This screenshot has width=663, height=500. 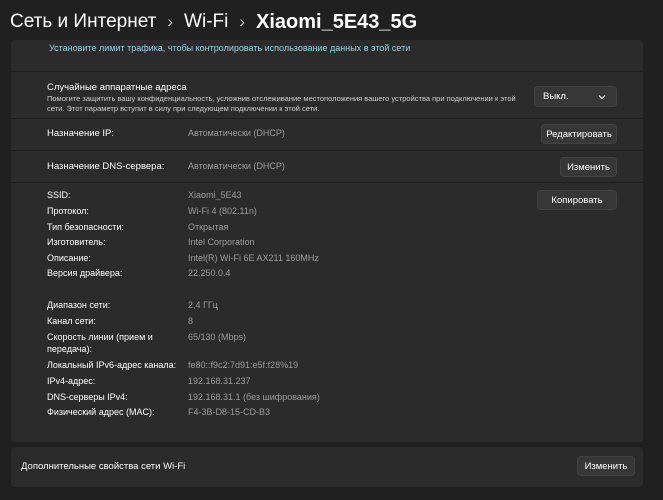 What do you see at coordinates (206, 22) in the screenshot?
I see `breadcrumb-wifi: Wi-Fi` at bounding box center [206, 22].